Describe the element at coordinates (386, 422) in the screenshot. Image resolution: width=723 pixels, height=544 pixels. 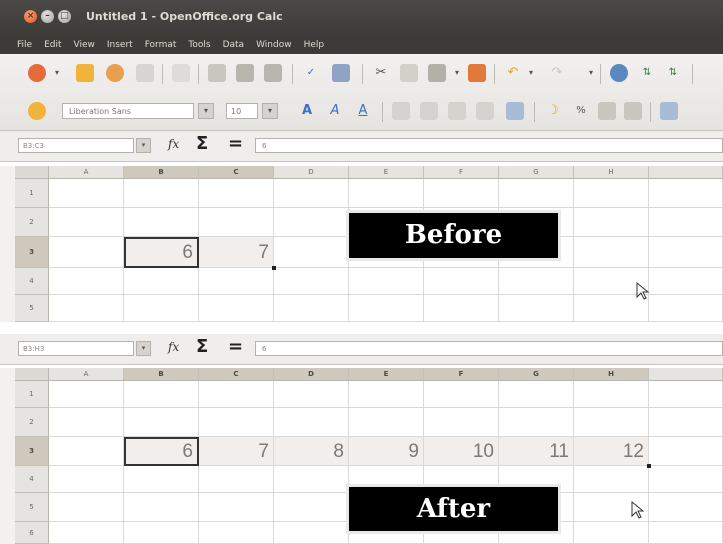
I see `cell-e2` at that location.